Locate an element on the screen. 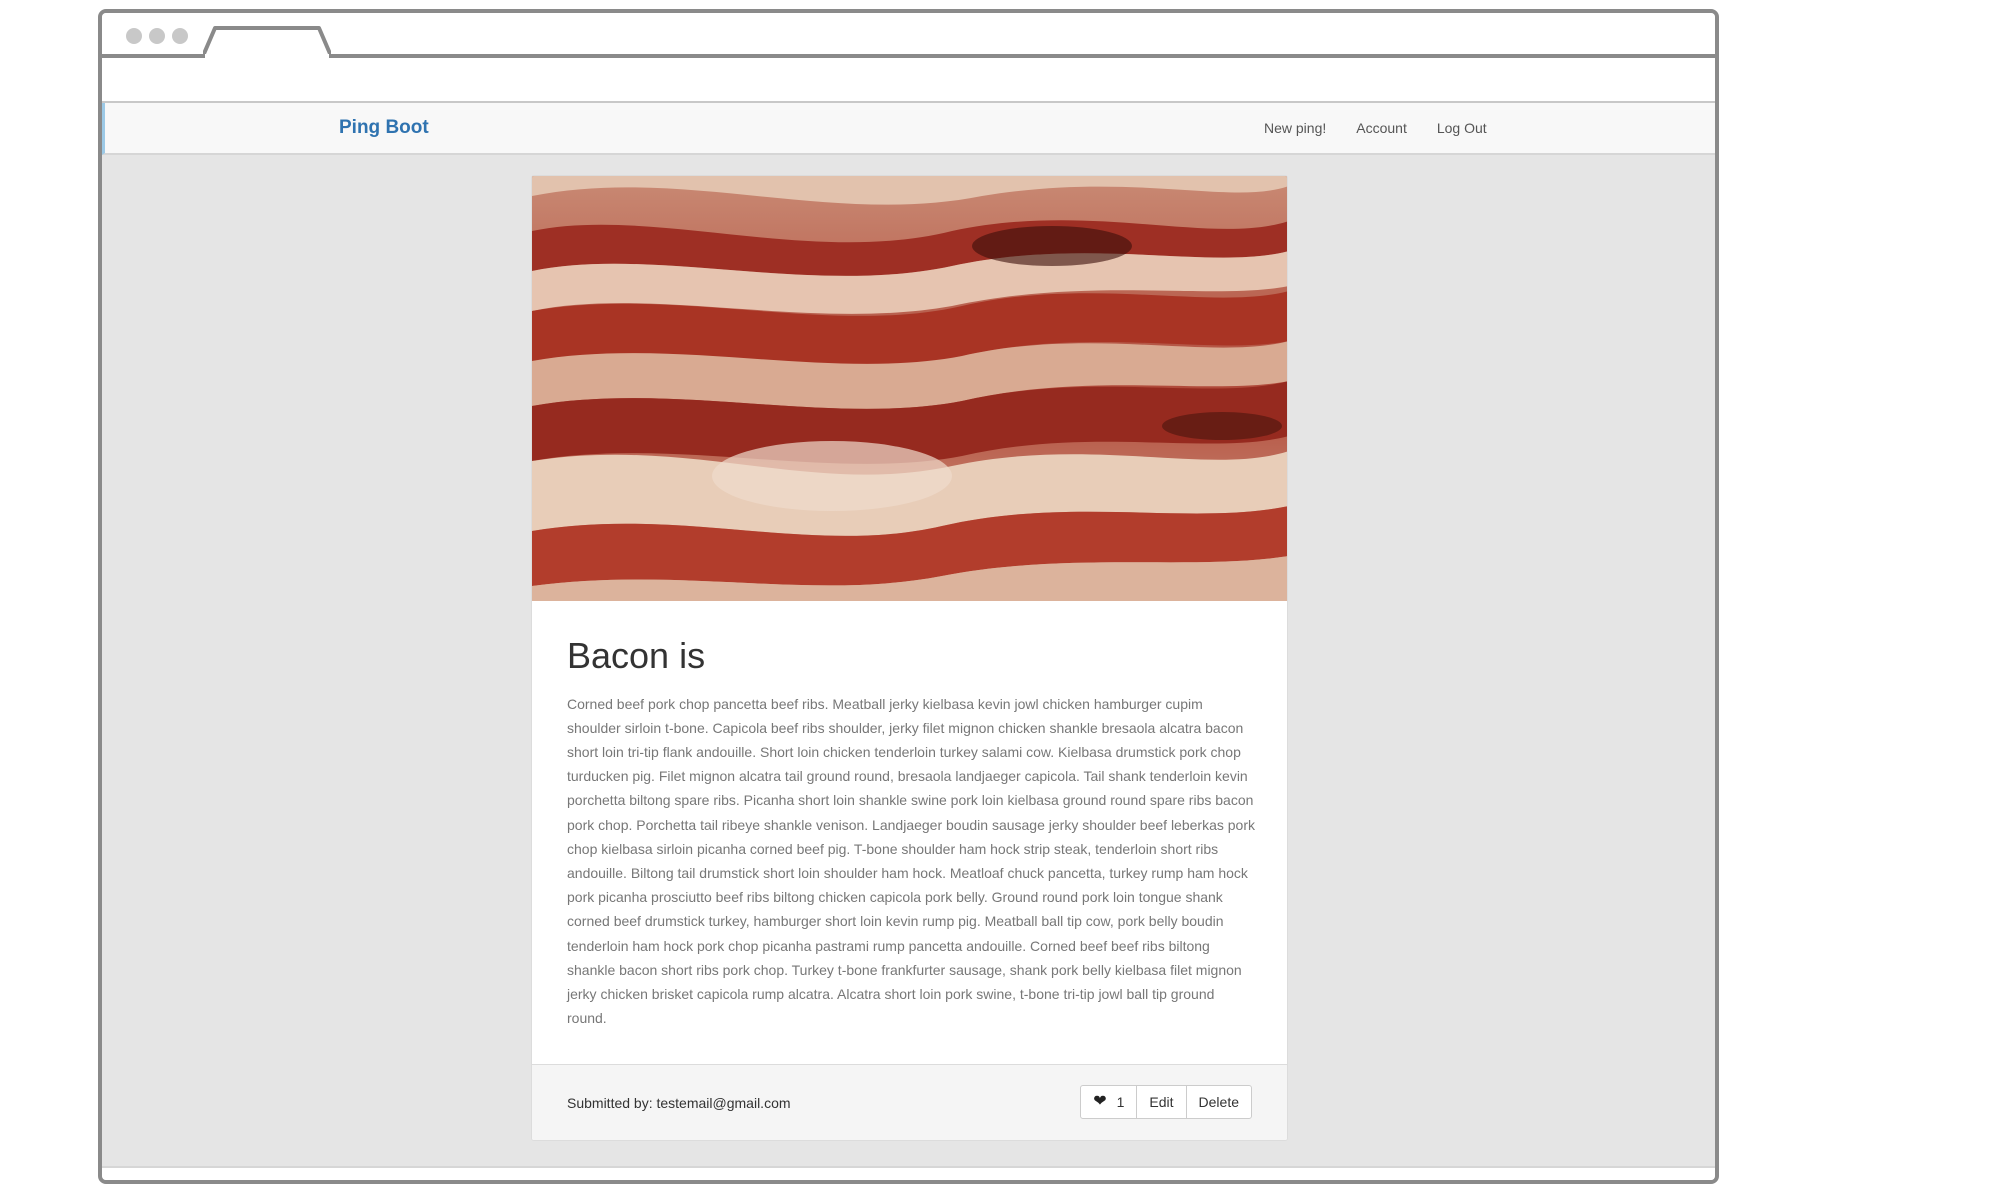 The width and height of the screenshot is (1997, 1200). edit-button: Edit is located at coordinates (1161, 1102).